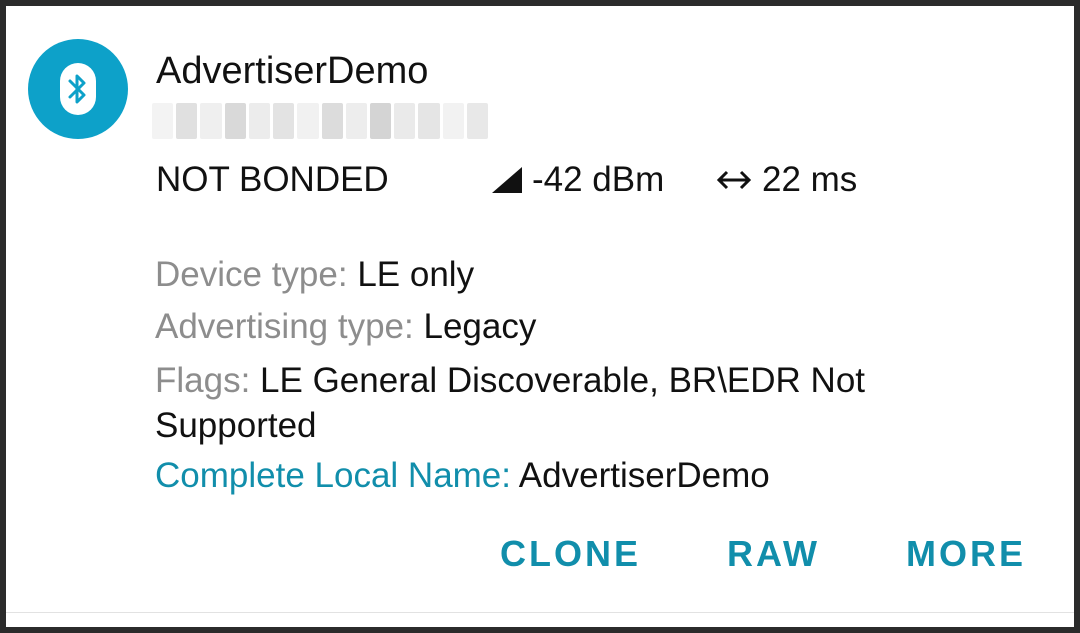 The height and width of the screenshot is (633, 1080). I want to click on bond-state: NOT BONDED, so click(272, 179).